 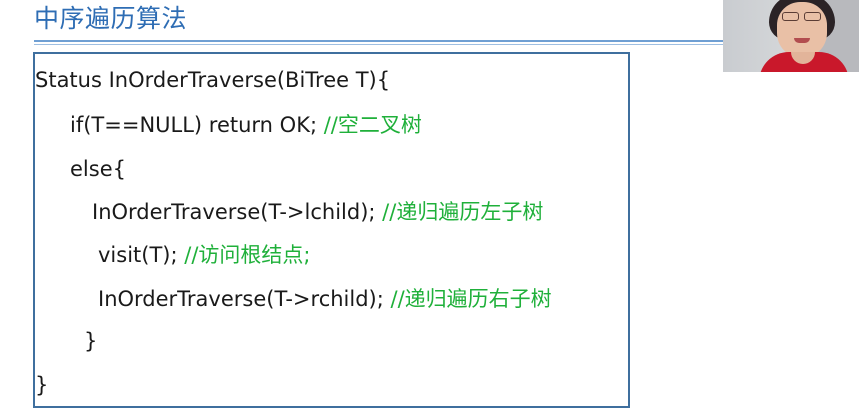 I want to click on code-text: visit(T);, so click(x=141, y=255).